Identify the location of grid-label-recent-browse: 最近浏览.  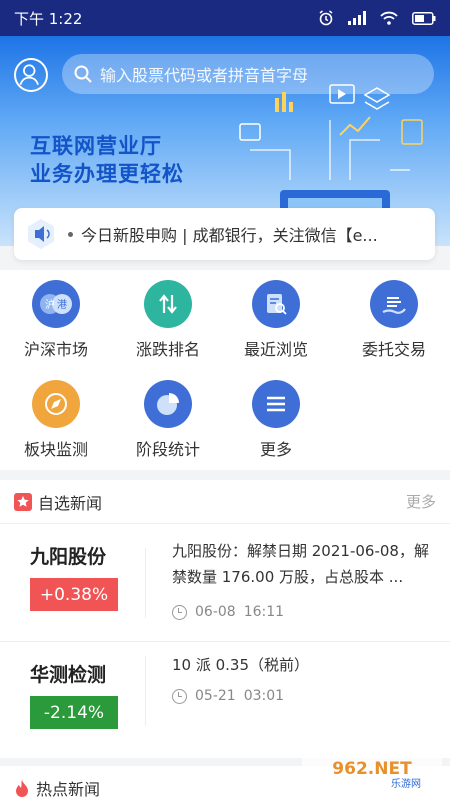
(275, 349).